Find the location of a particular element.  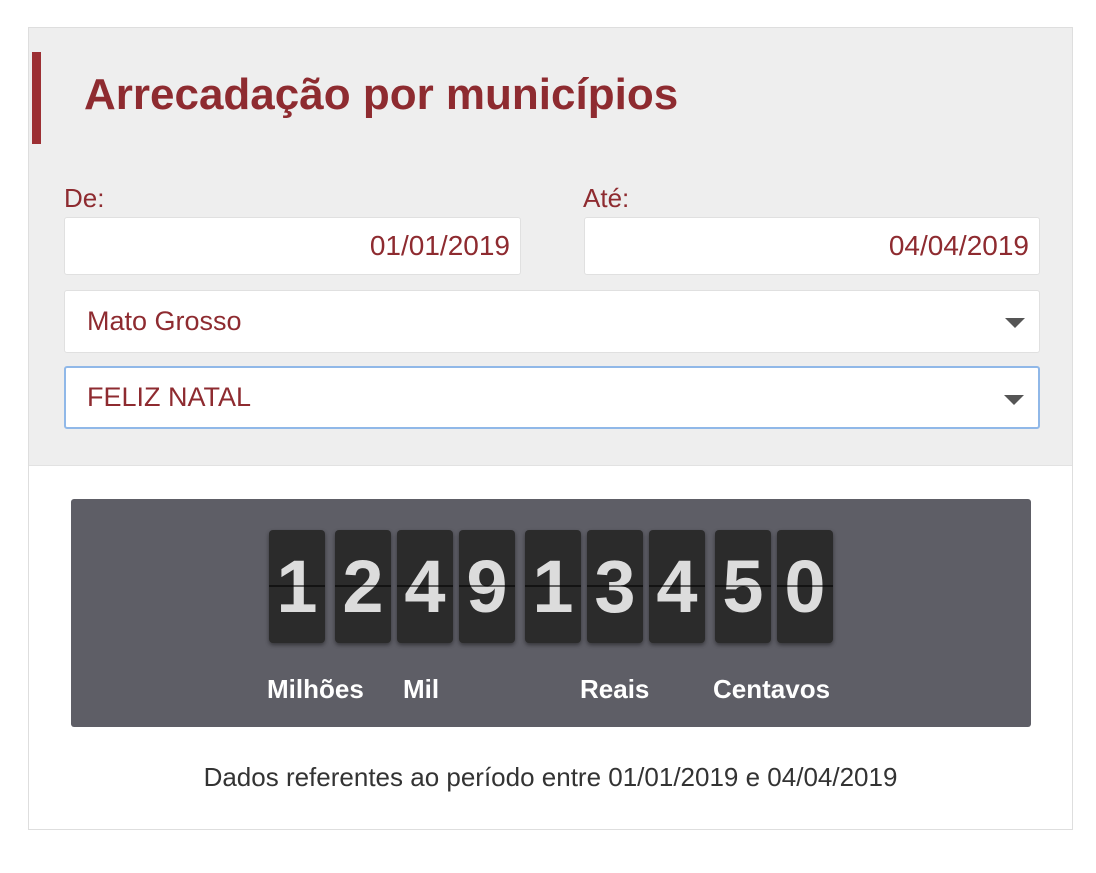

state-select: Mato Grosso is located at coordinates (552, 321).